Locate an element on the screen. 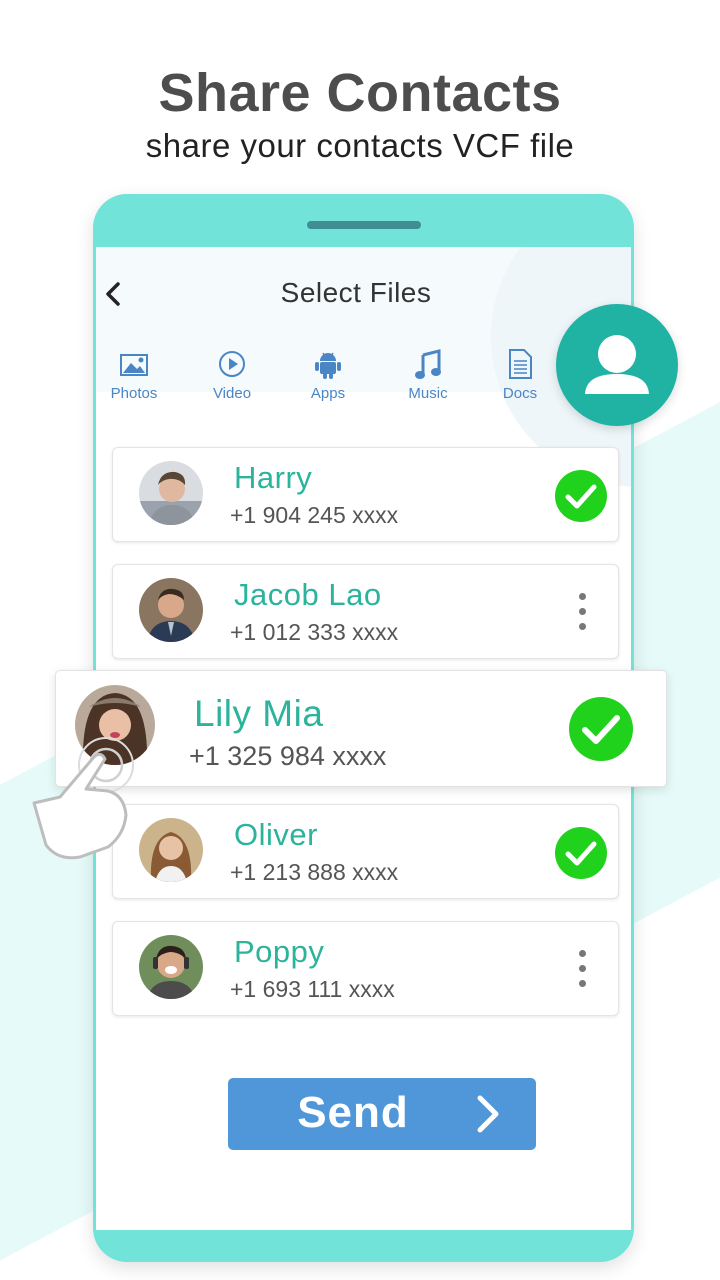  page-headline: Share Contacts is located at coordinates (360, 93).